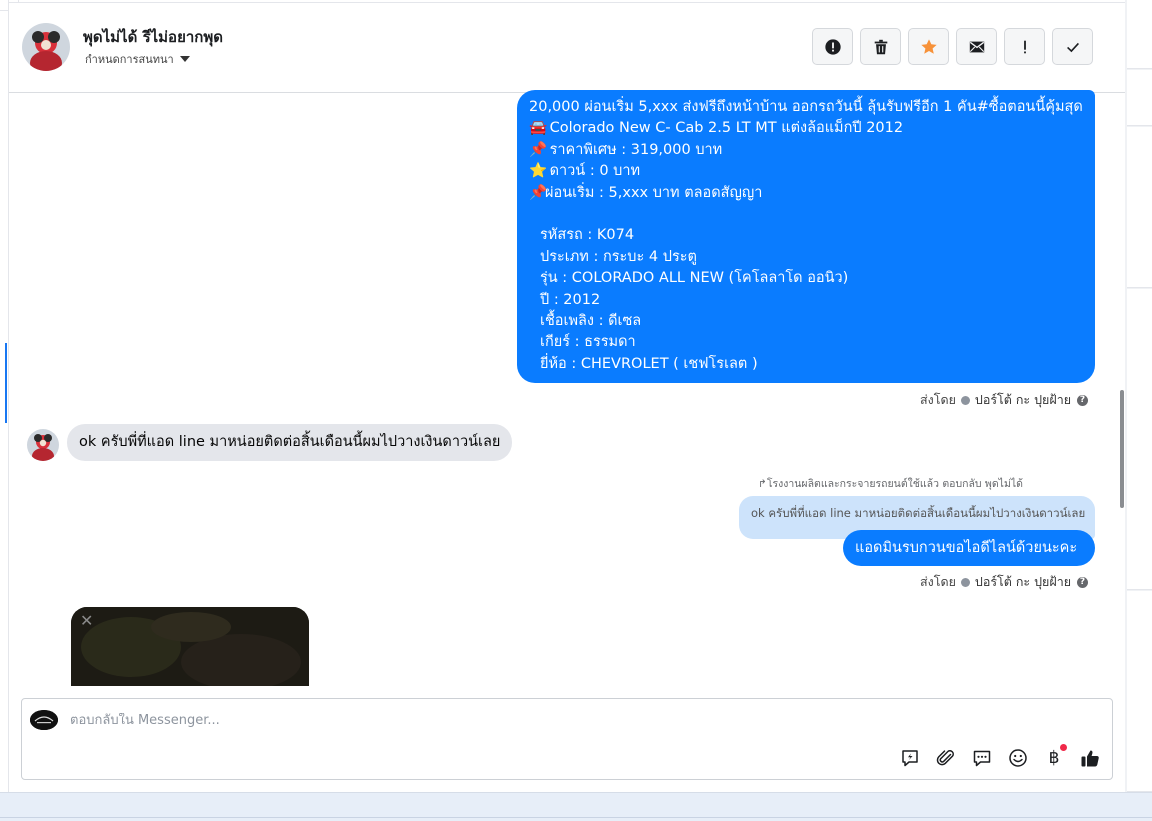  I want to click on page-avatar, so click(44, 720).